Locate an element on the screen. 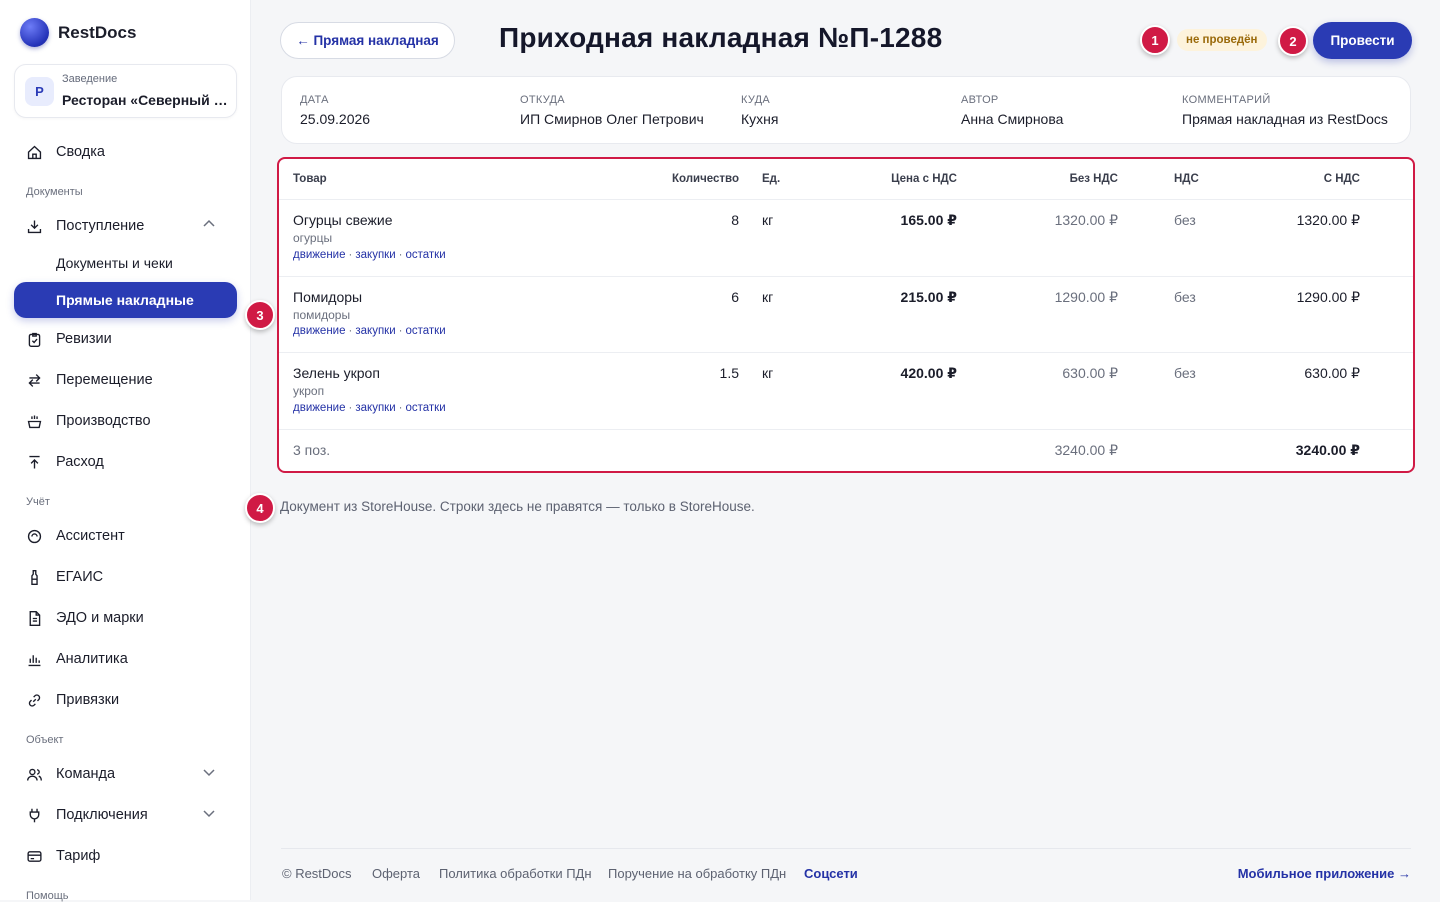  meta-value: Кухня is located at coordinates (760, 119).